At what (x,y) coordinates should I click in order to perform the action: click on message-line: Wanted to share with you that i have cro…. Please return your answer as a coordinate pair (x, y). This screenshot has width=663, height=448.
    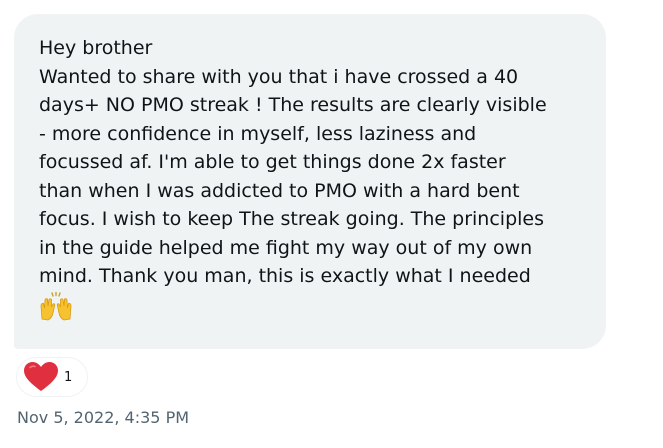
    Looking at the image, I should click on (279, 76).